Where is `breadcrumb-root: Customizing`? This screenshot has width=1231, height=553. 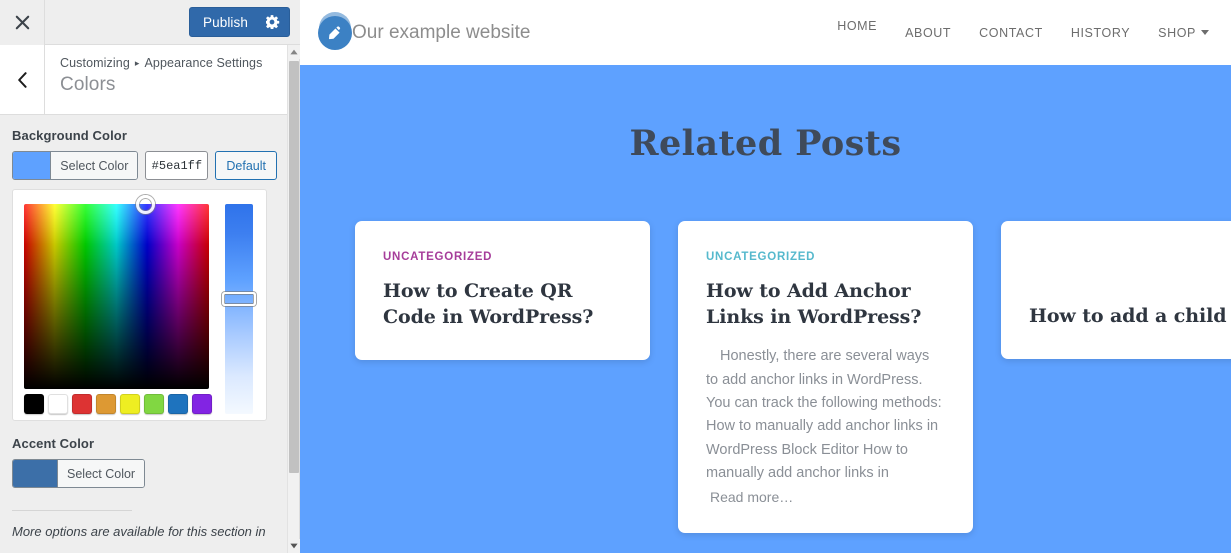
breadcrumb-root: Customizing is located at coordinates (95, 63).